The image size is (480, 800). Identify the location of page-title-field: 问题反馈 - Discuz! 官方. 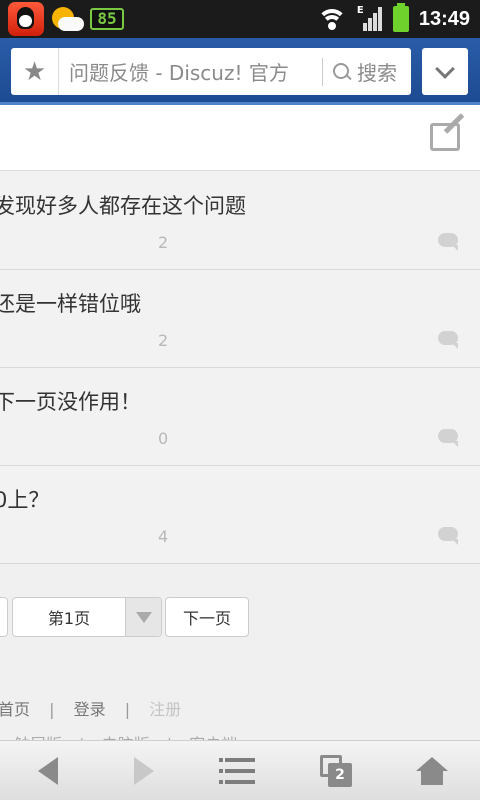
(190, 71).